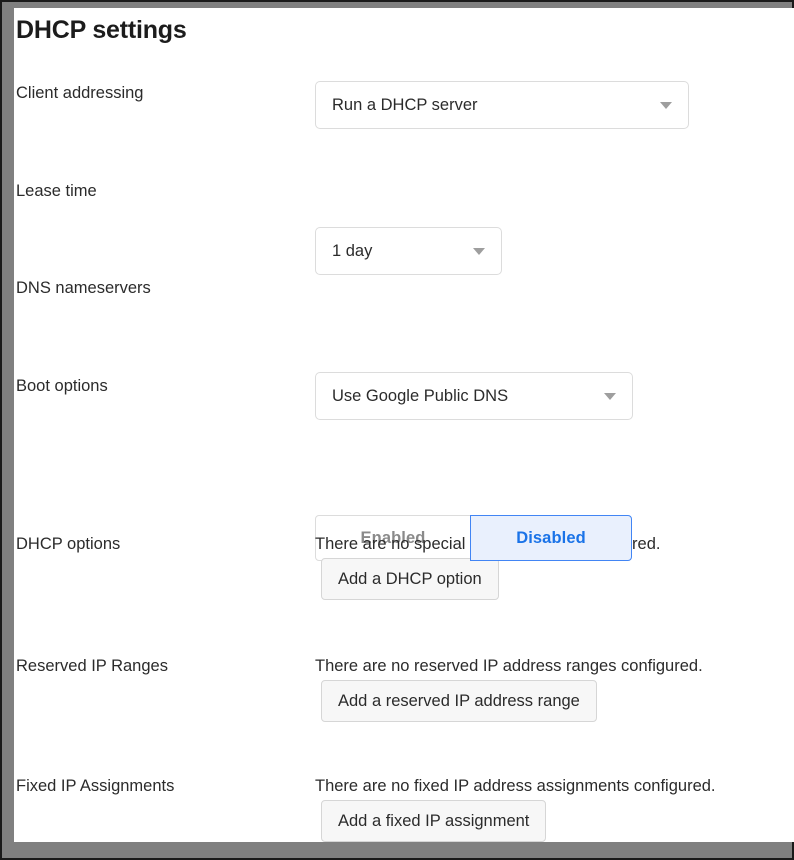  What do you see at coordinates (352, 250) in the screenshot?
I see `select-lease-time-value: 1 day` at bounding box center [352, 250].